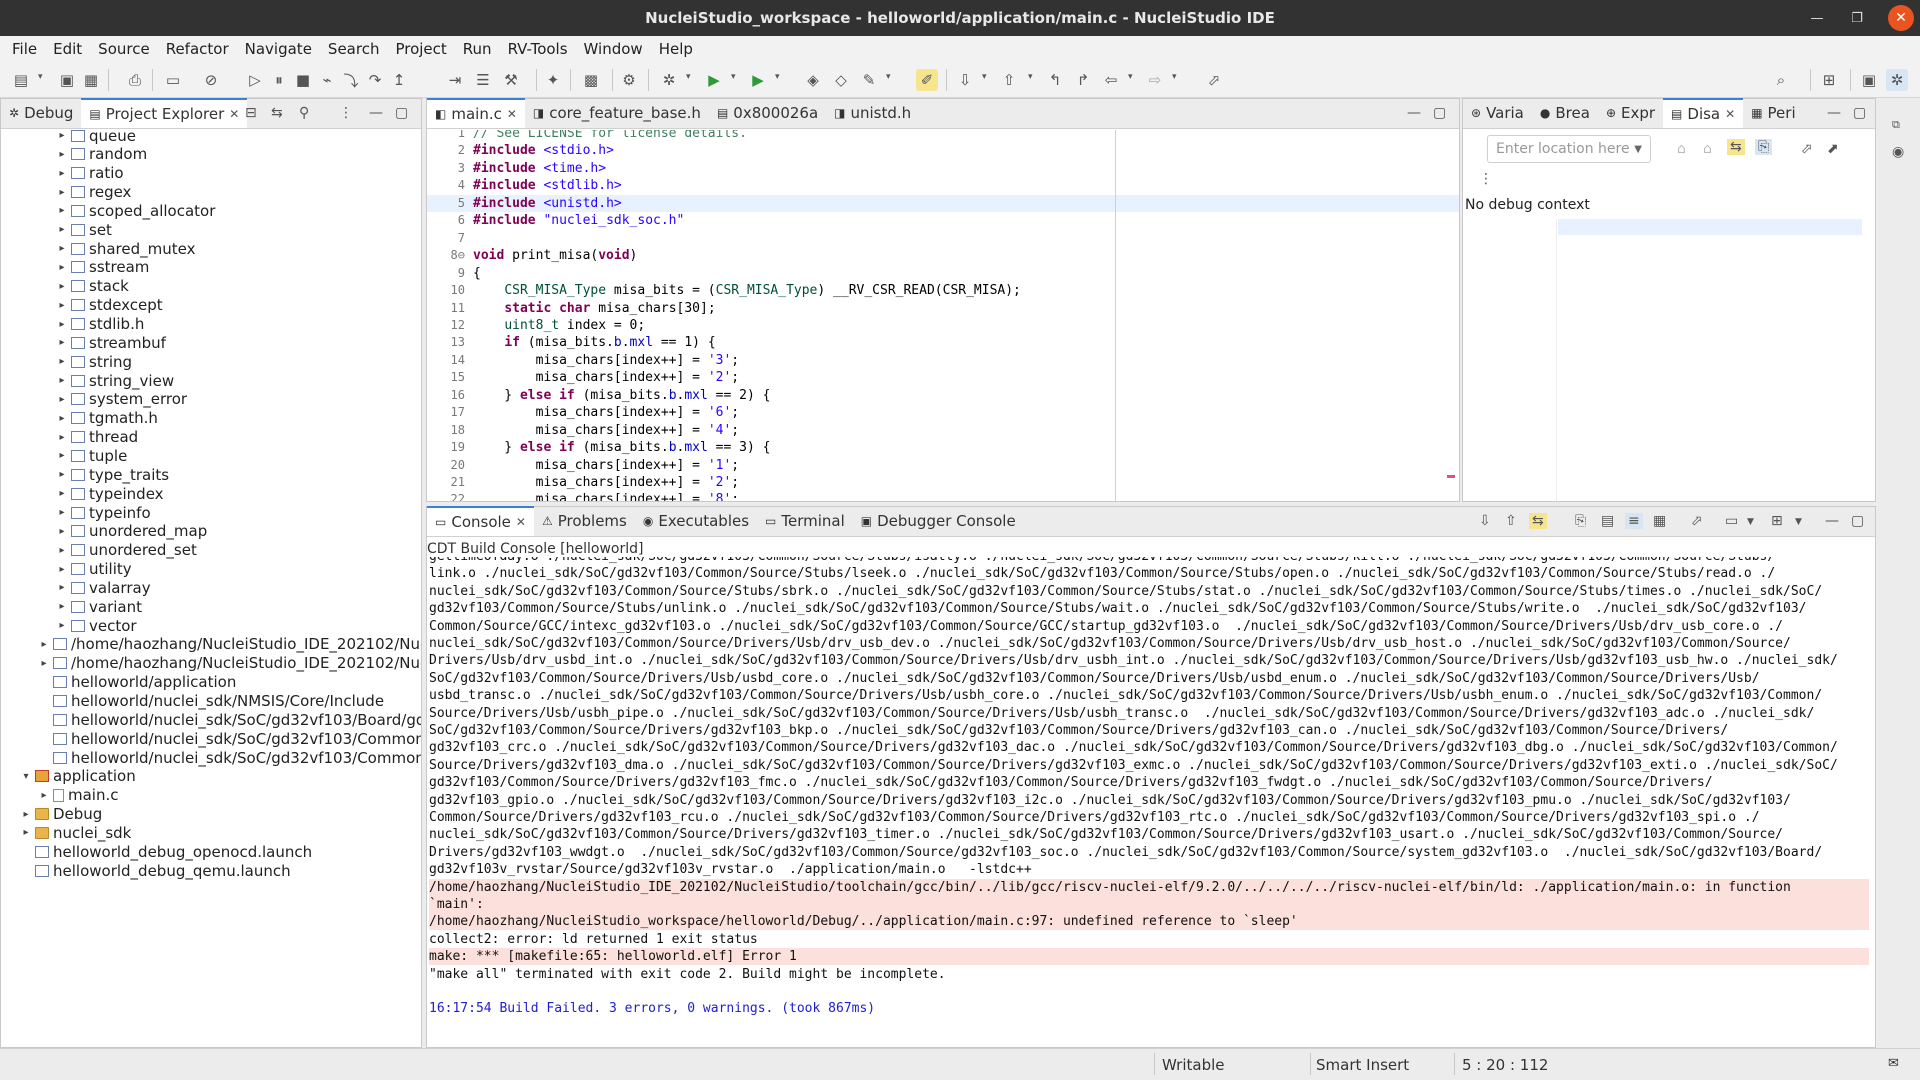 The height and width of the screenshot is (1080, 1920). Describe the element at coordinates (938, 521) in the screenshot. I see `console-tab-debuggerconsole: ▣ Debugger Console` at that location.